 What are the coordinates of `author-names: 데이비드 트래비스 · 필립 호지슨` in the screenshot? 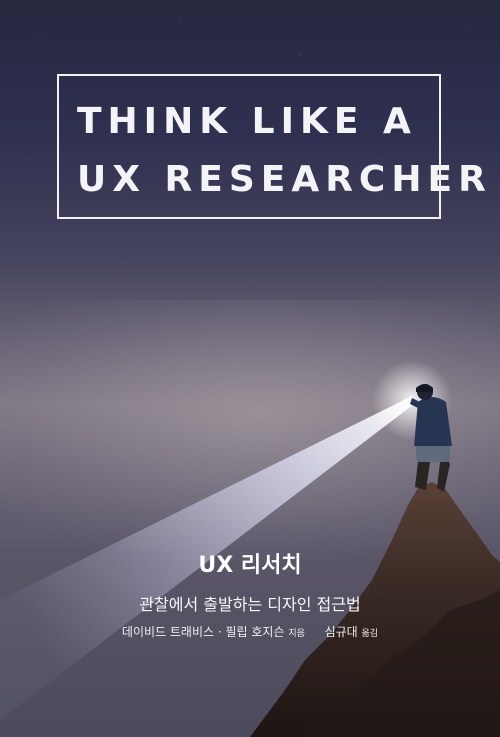 It's located at (203, 632).